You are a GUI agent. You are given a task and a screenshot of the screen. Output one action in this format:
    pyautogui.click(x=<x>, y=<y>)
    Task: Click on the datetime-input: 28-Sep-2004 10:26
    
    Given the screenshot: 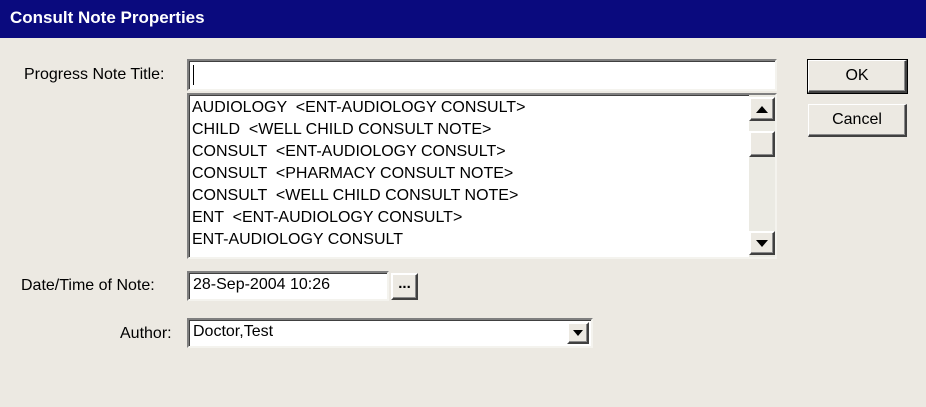 What is the action you would take?
    pyautogui.click(x=288, y=286)
    